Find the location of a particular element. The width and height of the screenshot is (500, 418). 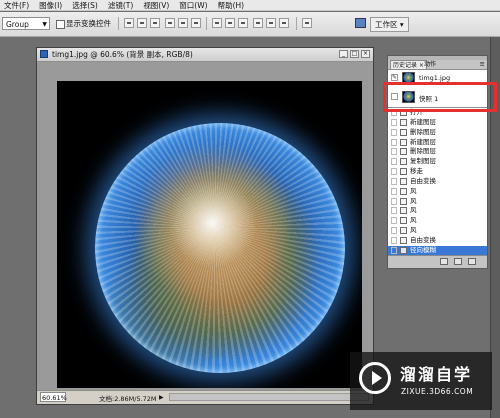

zoom-field: 60.61% is located at coordinates (53, 397).